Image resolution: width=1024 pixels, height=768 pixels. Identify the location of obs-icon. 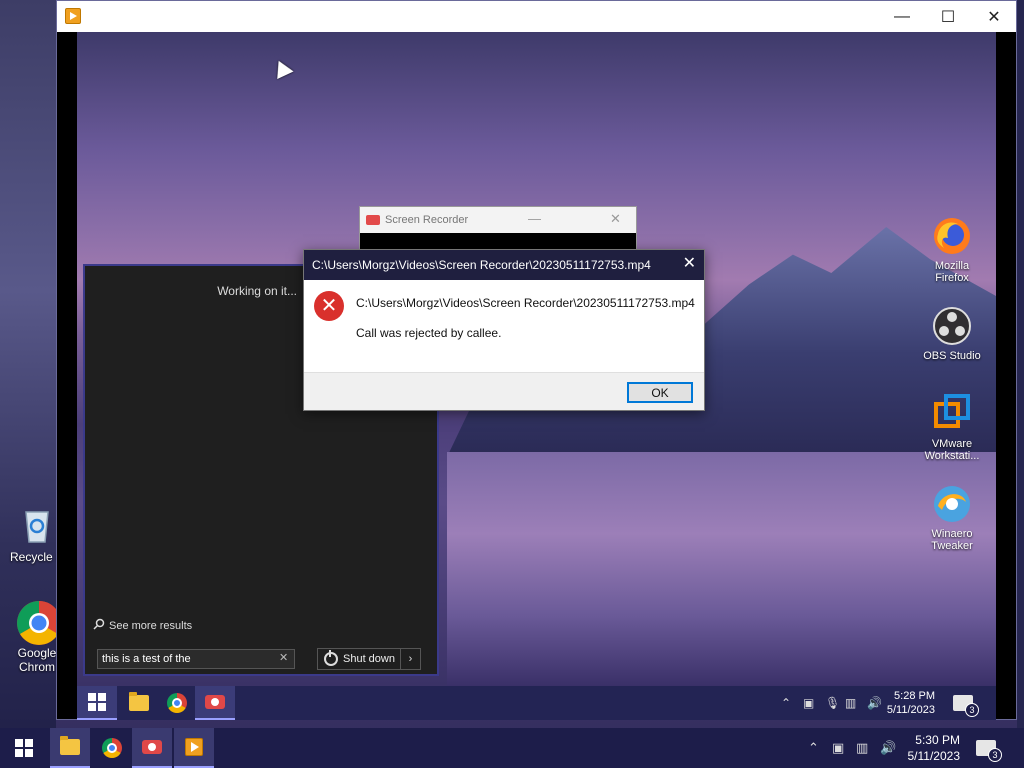
(952, 326).